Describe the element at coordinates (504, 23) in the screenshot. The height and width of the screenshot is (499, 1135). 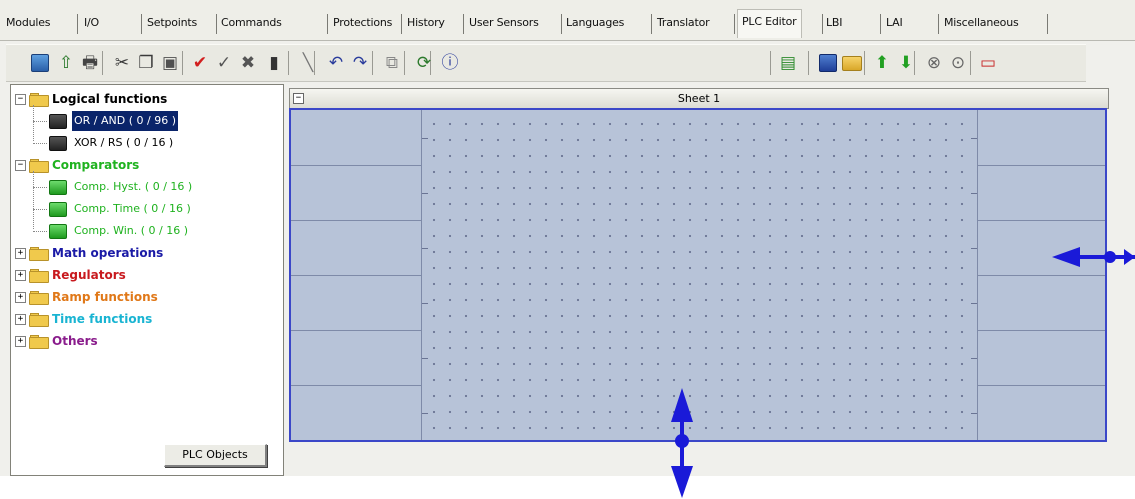
I see `tab-user-sensors: User Sensors` at that location.